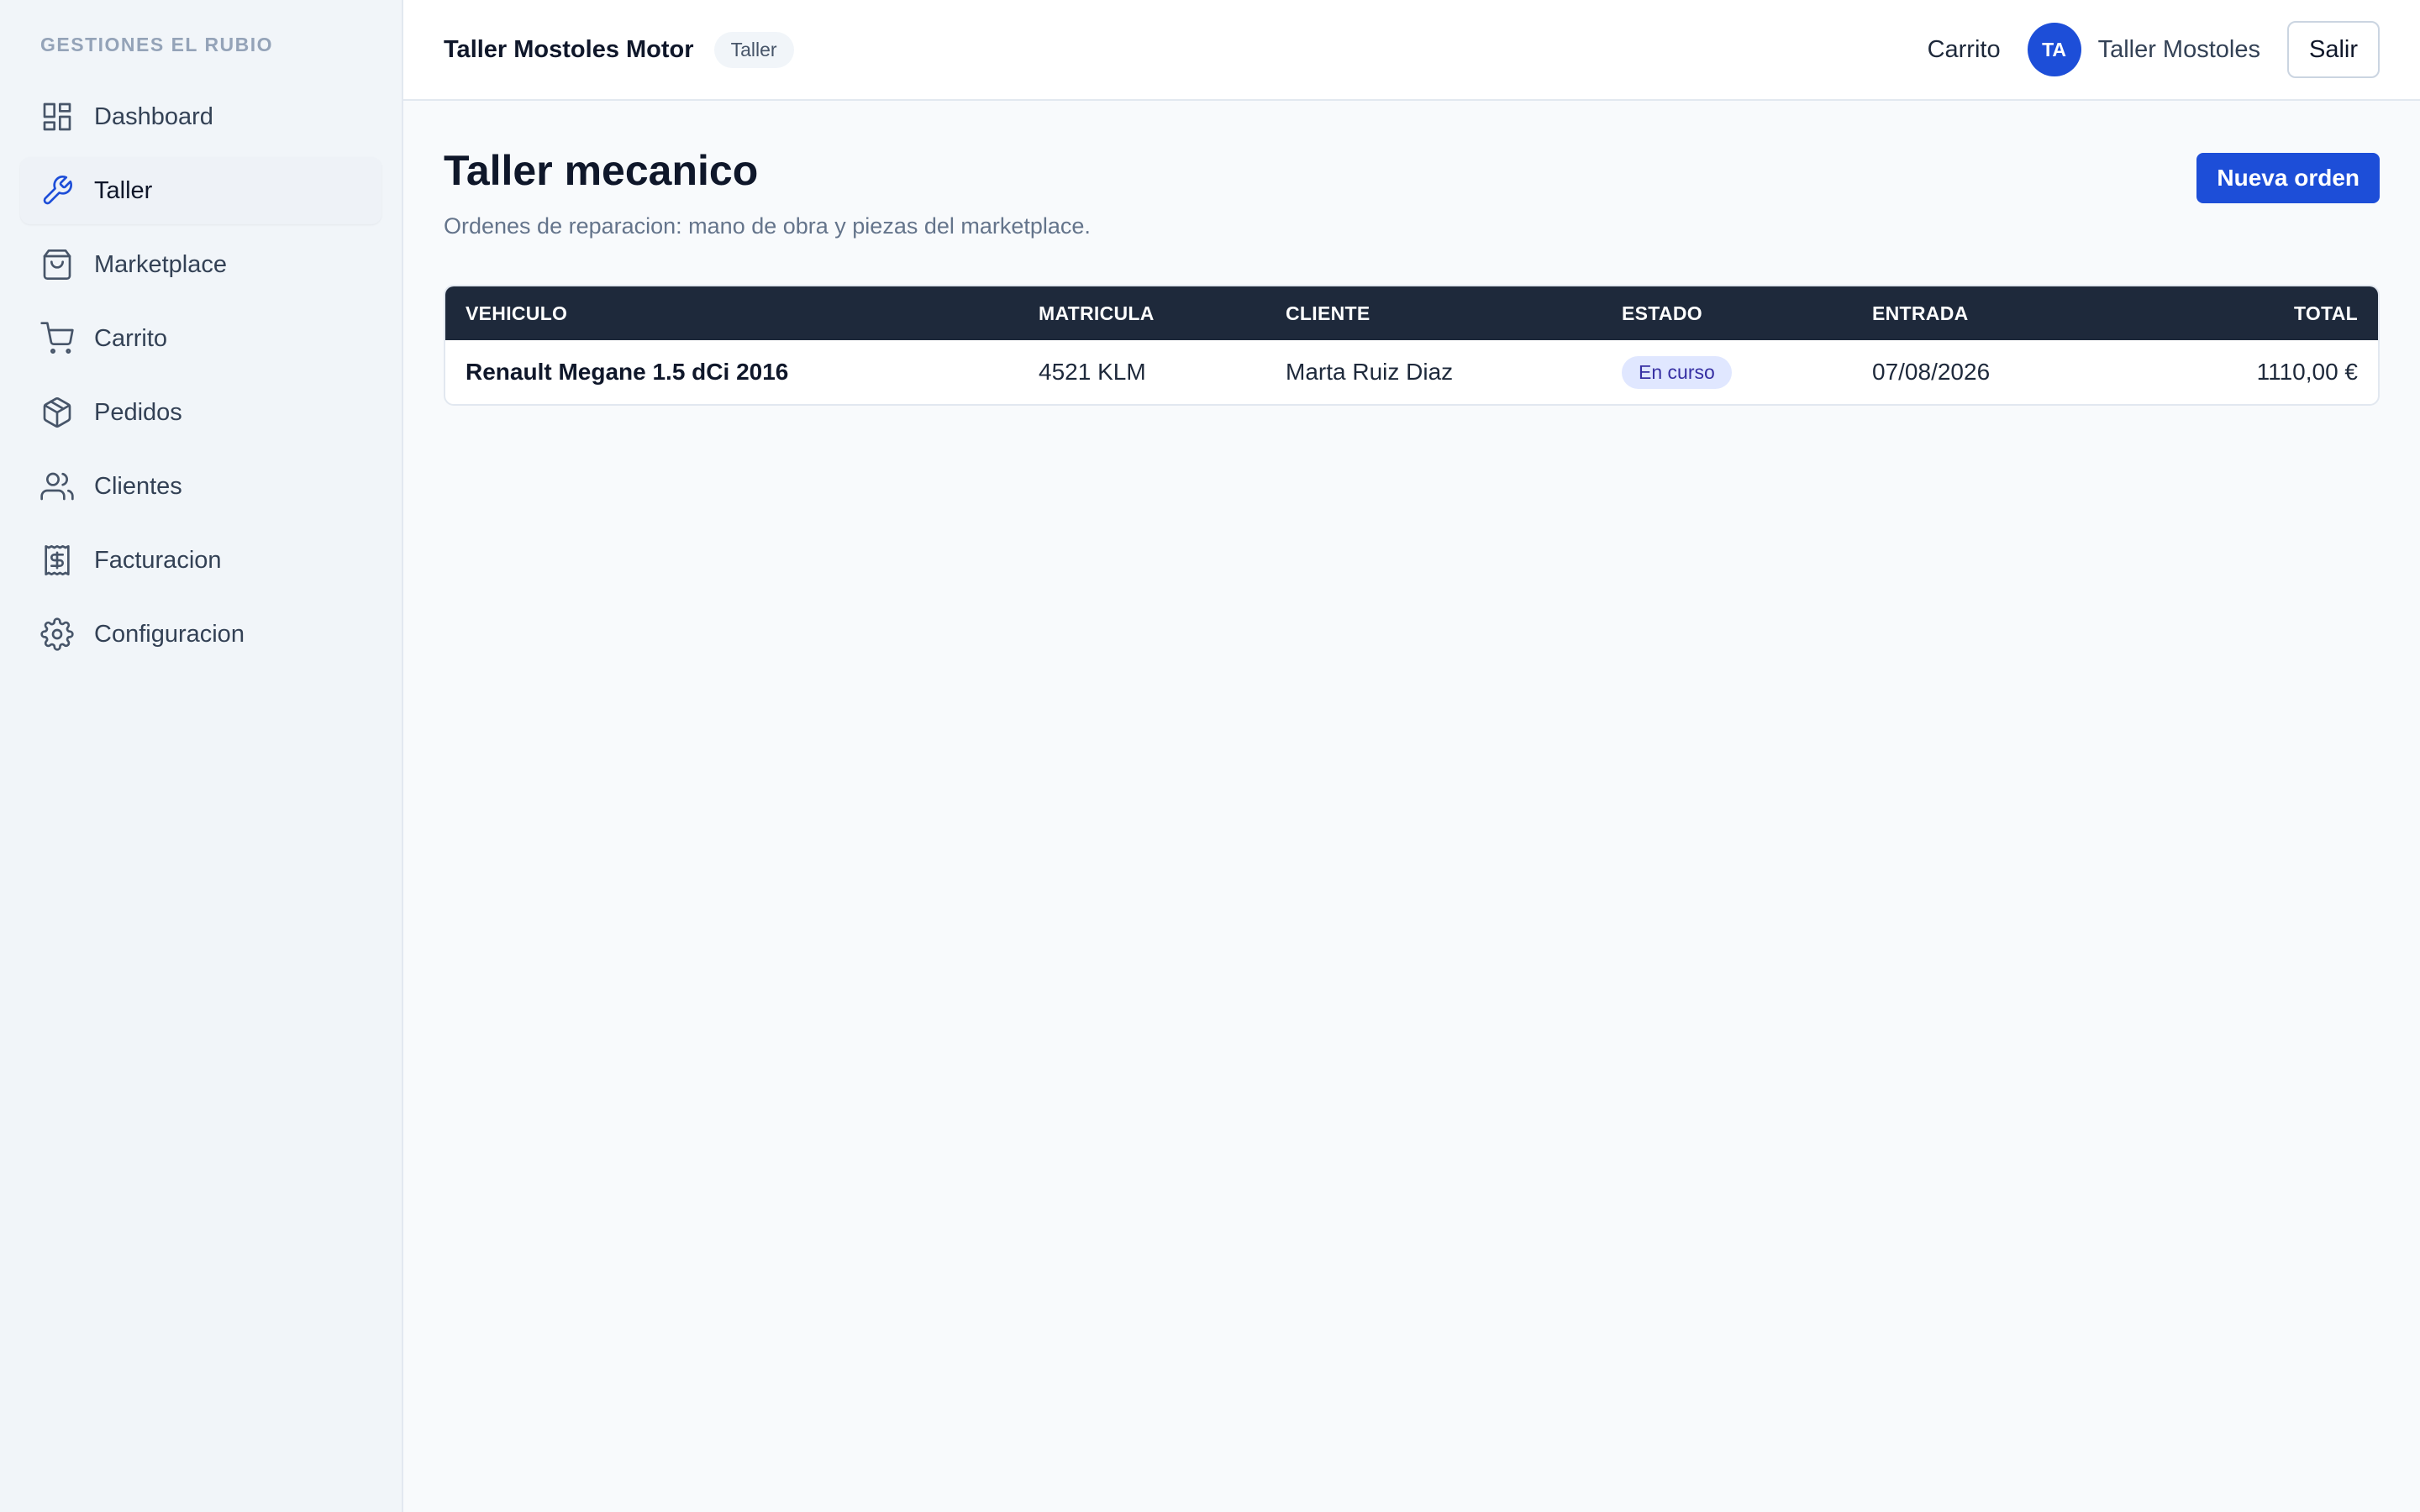  Describe the element at coordinates (1092, 372) in the screenshot. I see `cell-plate: 4521 KLM` at that location.